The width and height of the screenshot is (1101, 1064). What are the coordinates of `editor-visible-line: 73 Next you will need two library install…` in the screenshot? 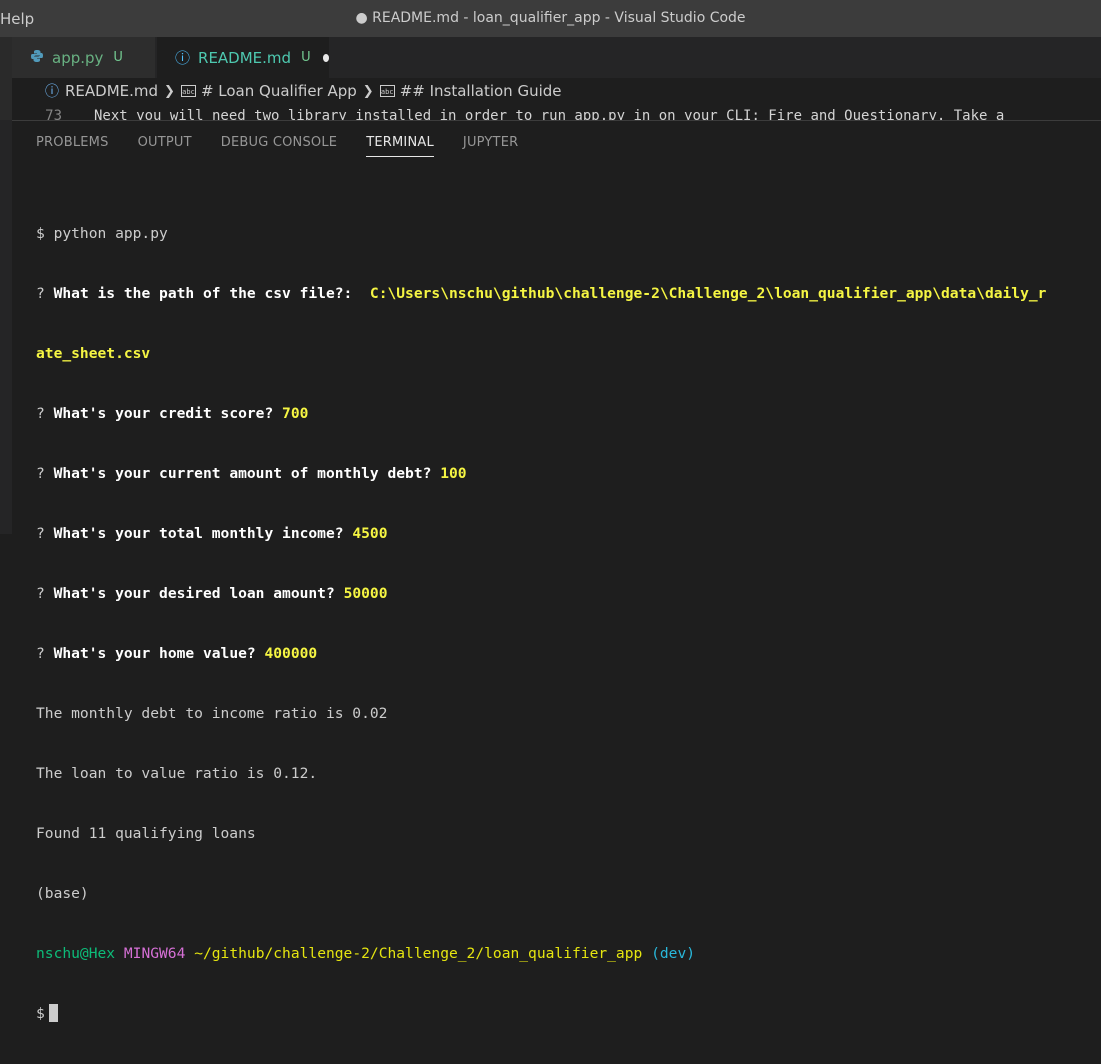 It's located at (556, 112).